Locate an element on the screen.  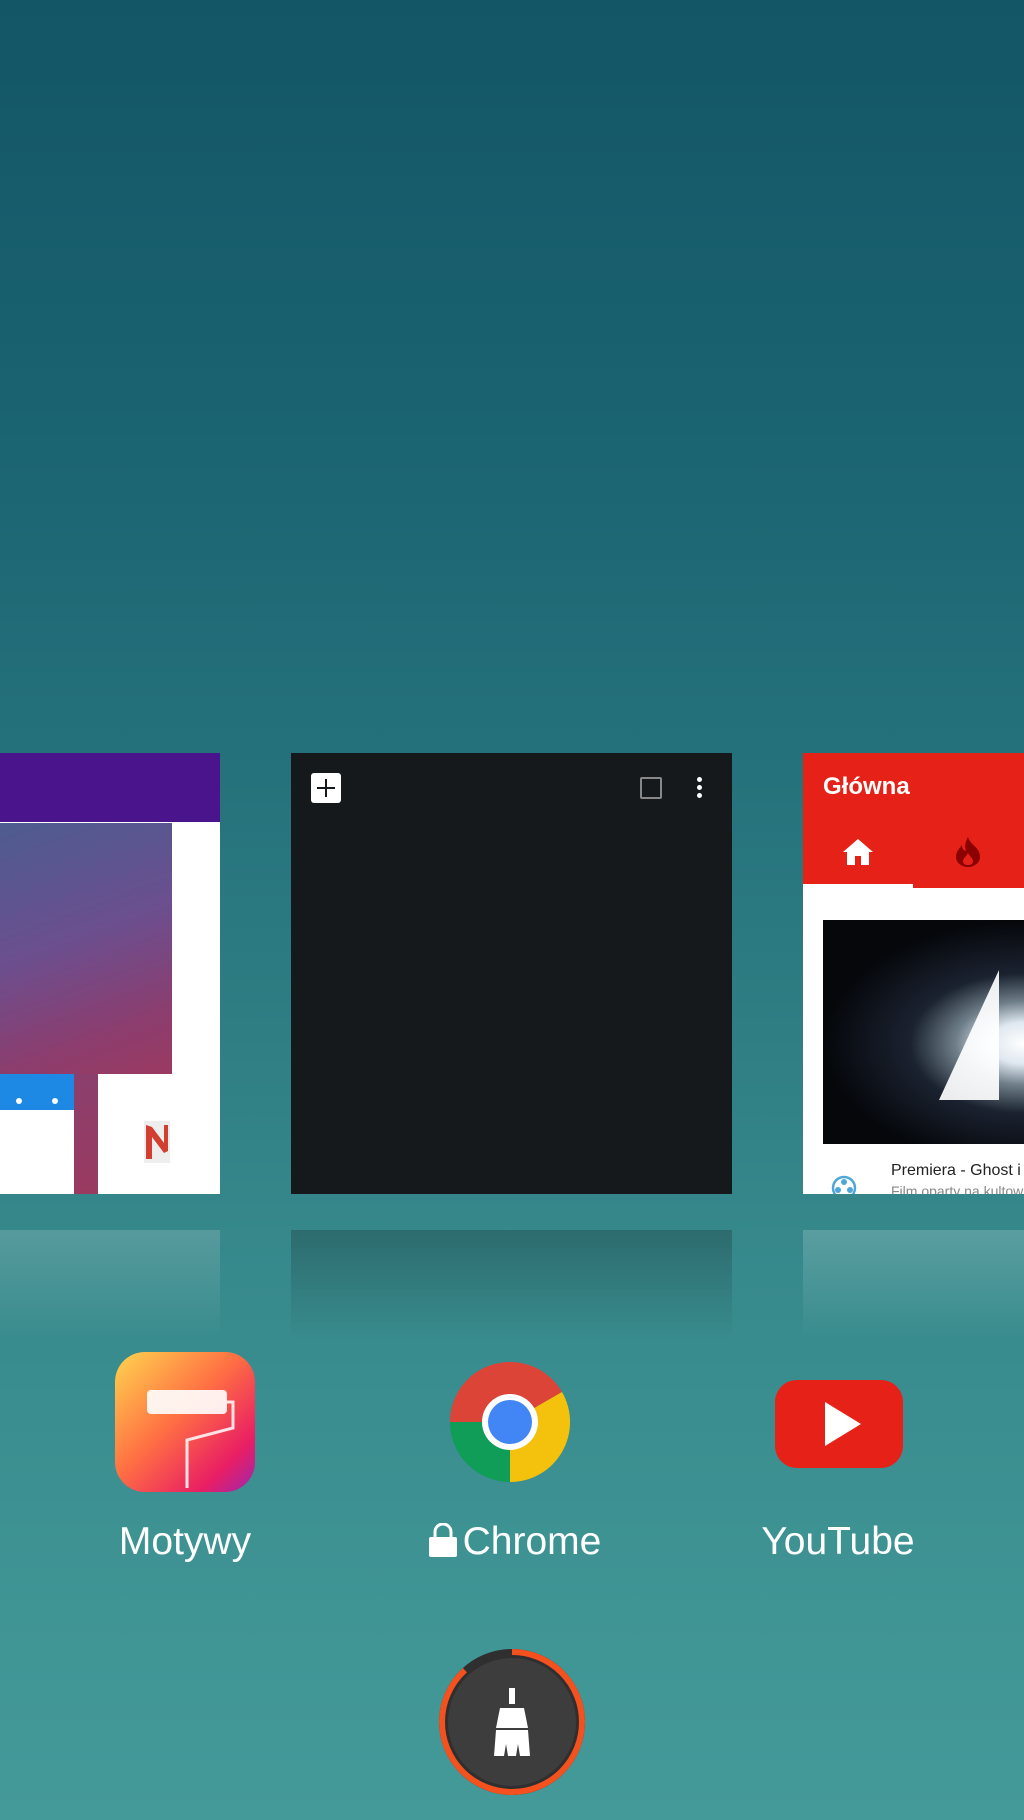
app-label-youtube: YouTube is located at coordinates (838, 1541).